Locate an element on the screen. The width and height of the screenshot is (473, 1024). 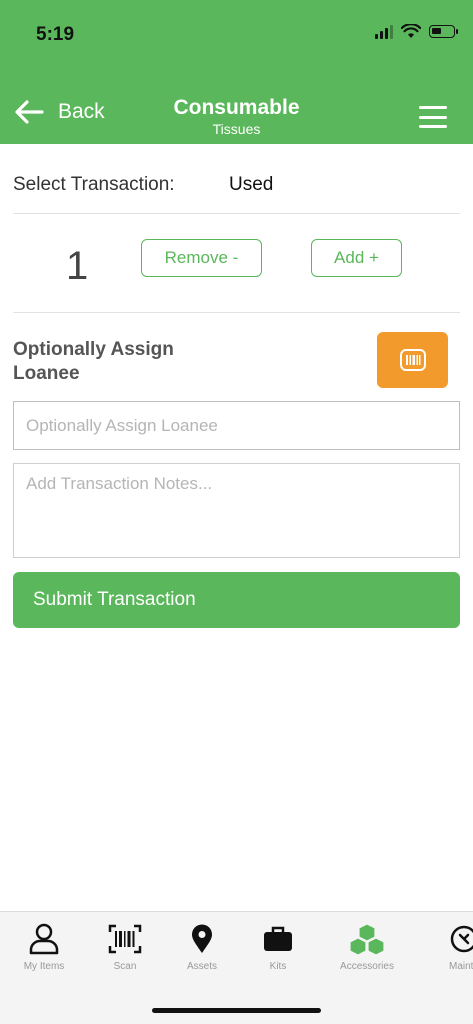
scan-loanee-button is located at coordinates (412, 360).